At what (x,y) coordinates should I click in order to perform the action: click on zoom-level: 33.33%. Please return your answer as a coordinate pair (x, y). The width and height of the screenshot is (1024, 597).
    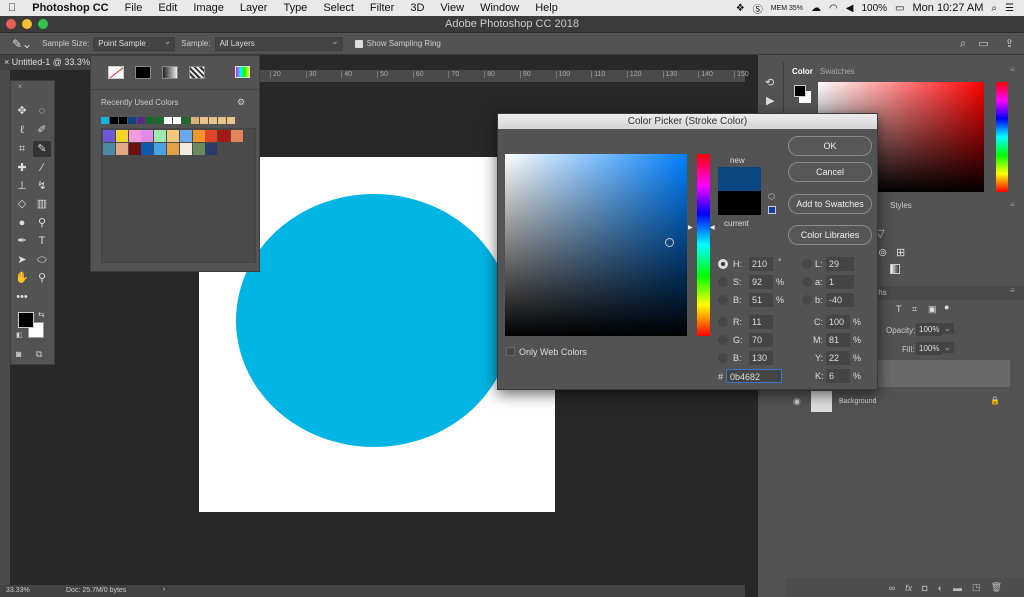
    Looking at the image, I should click on (18, 590).